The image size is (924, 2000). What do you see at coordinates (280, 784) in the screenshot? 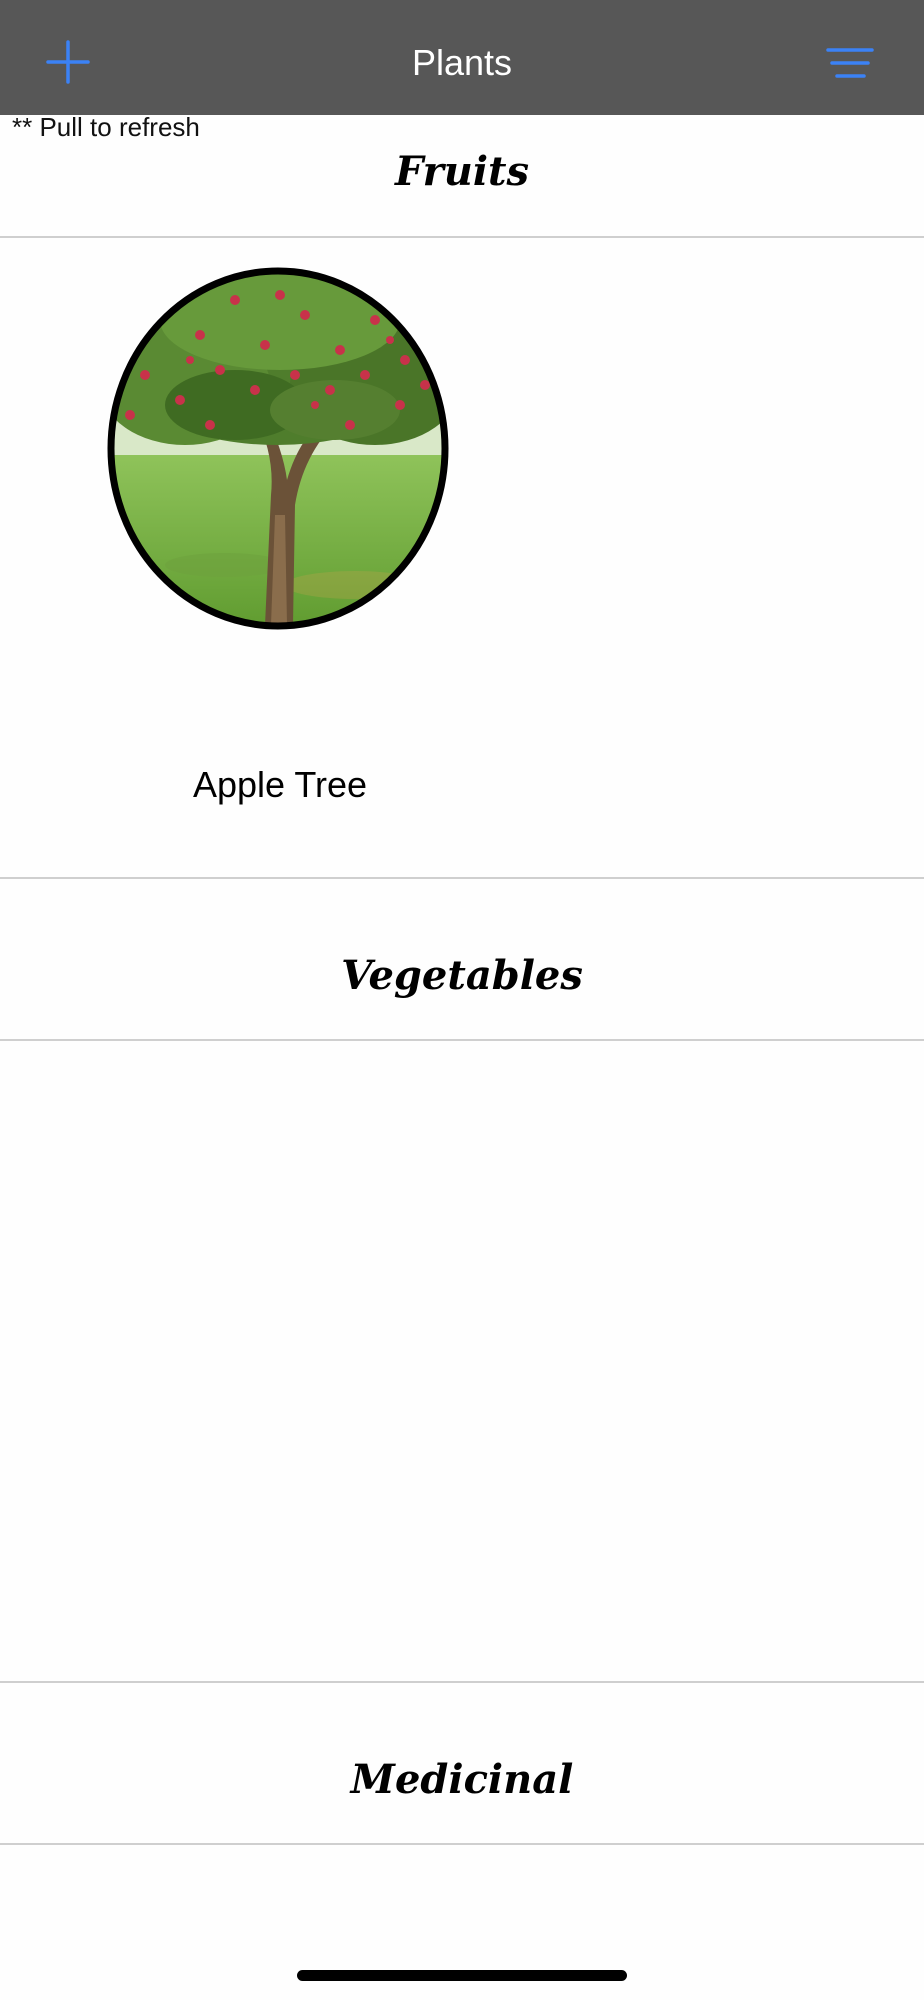
I see `plant-name: Apple Tree` at bounding box center [280, 784].